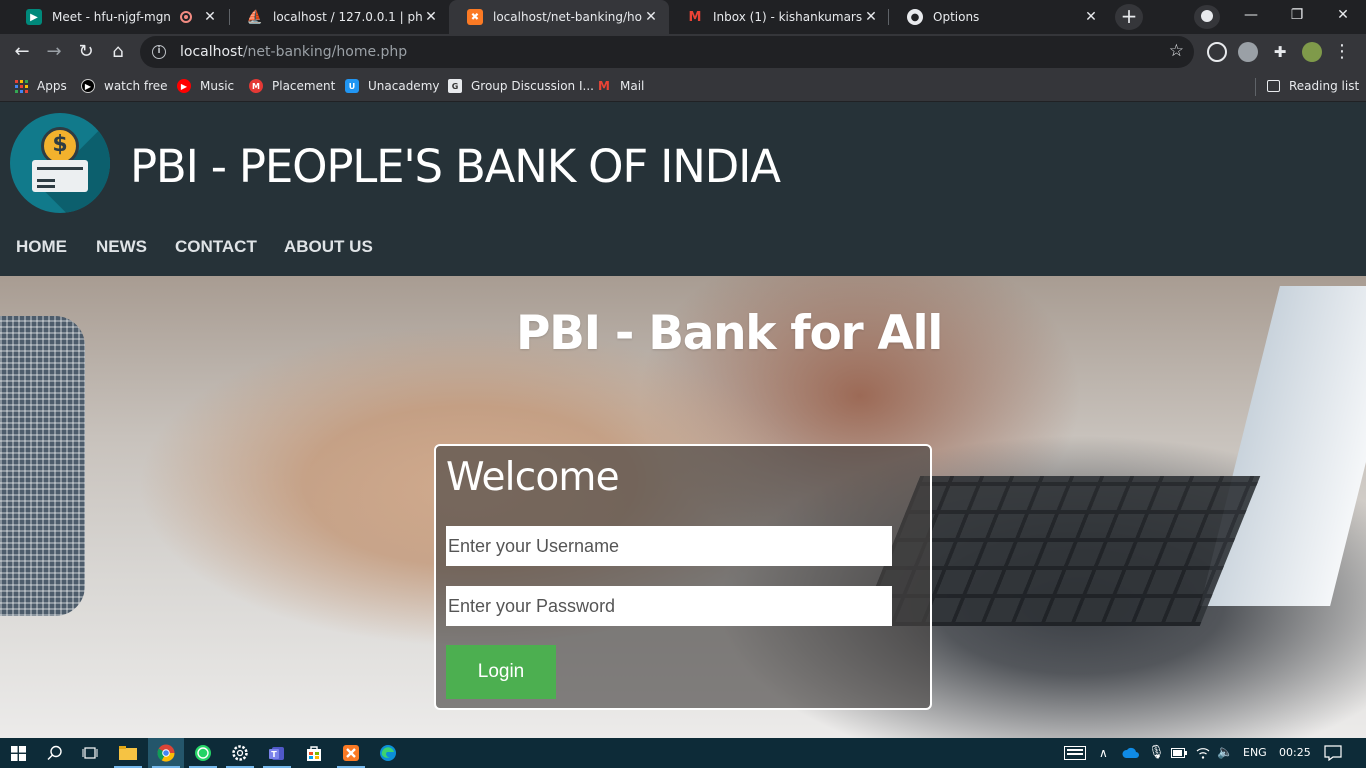 The image size is (1366, 768). Describe the element at coordinates (166, 753) in the screenshot. I see `chrome-icon` at that location.